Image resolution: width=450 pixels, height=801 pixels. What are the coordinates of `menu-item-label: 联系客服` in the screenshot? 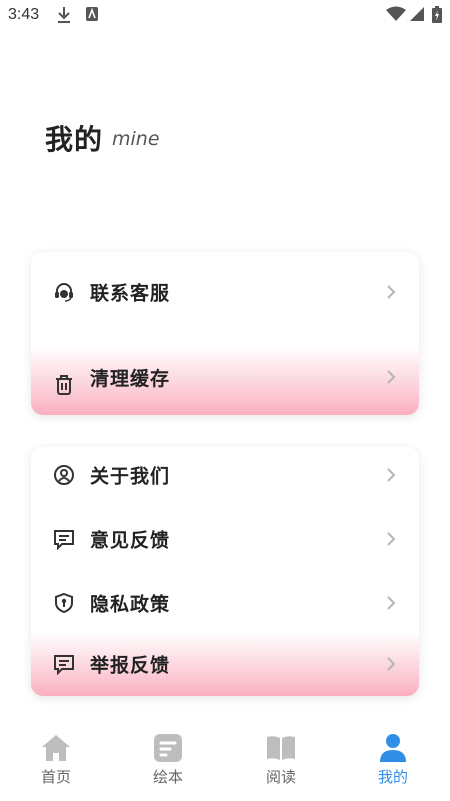 It's located at (130, 293).